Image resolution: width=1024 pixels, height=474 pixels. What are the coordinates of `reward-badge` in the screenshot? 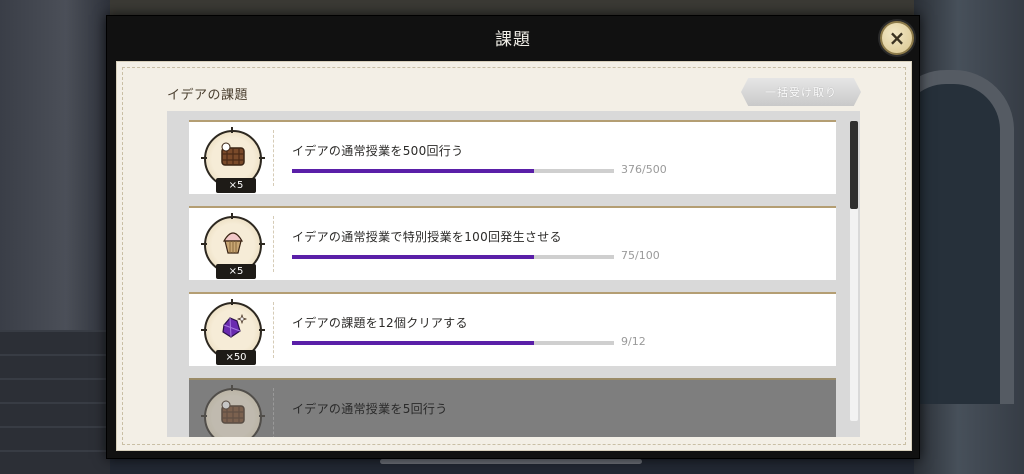 It's located at (233, 411).